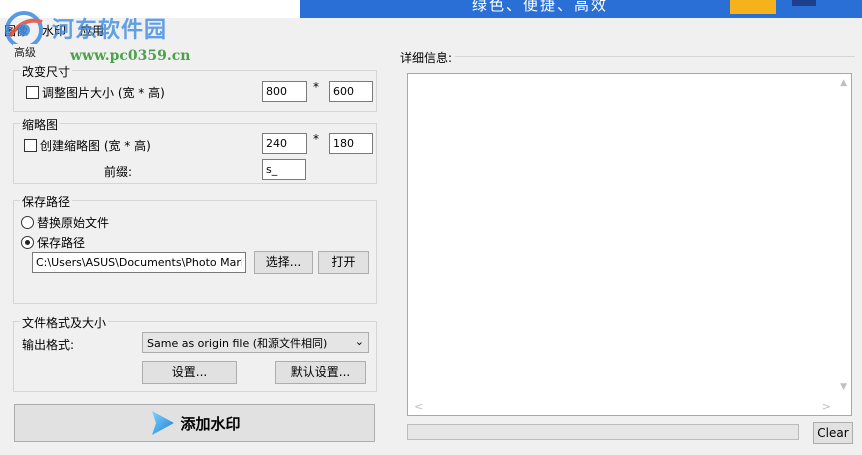 Image resolution: width=862 pixels, height=455 pixels. Describe the element at coordinates (826, 406) in the screenshot. I see `scroll-right-icon: >` at that location.